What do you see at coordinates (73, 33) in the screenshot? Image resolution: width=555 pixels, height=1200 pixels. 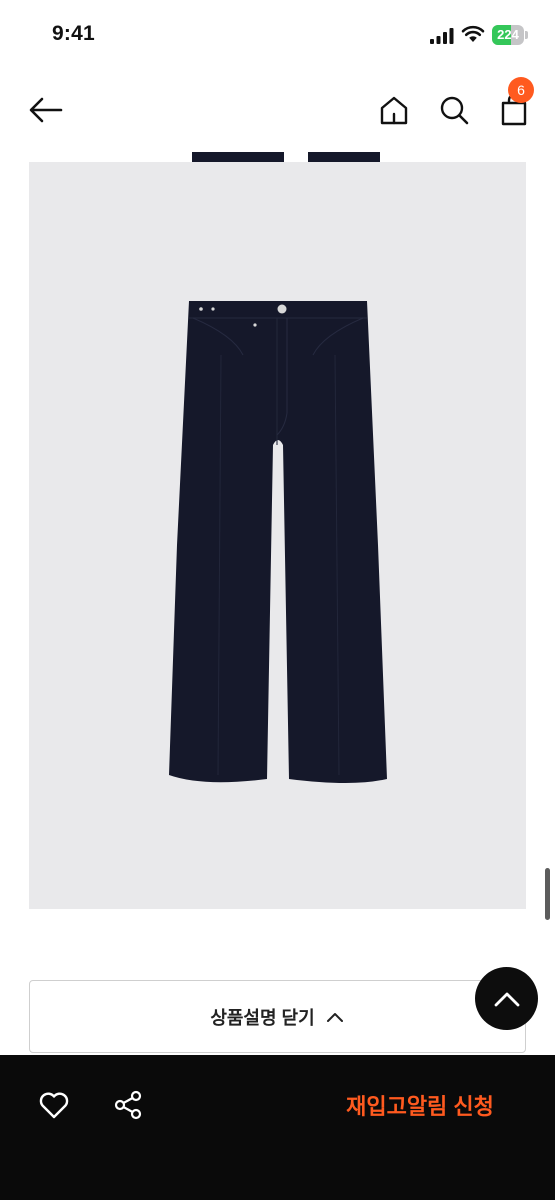 I see `status-time: 9:41` at bounding box center [73, 33].